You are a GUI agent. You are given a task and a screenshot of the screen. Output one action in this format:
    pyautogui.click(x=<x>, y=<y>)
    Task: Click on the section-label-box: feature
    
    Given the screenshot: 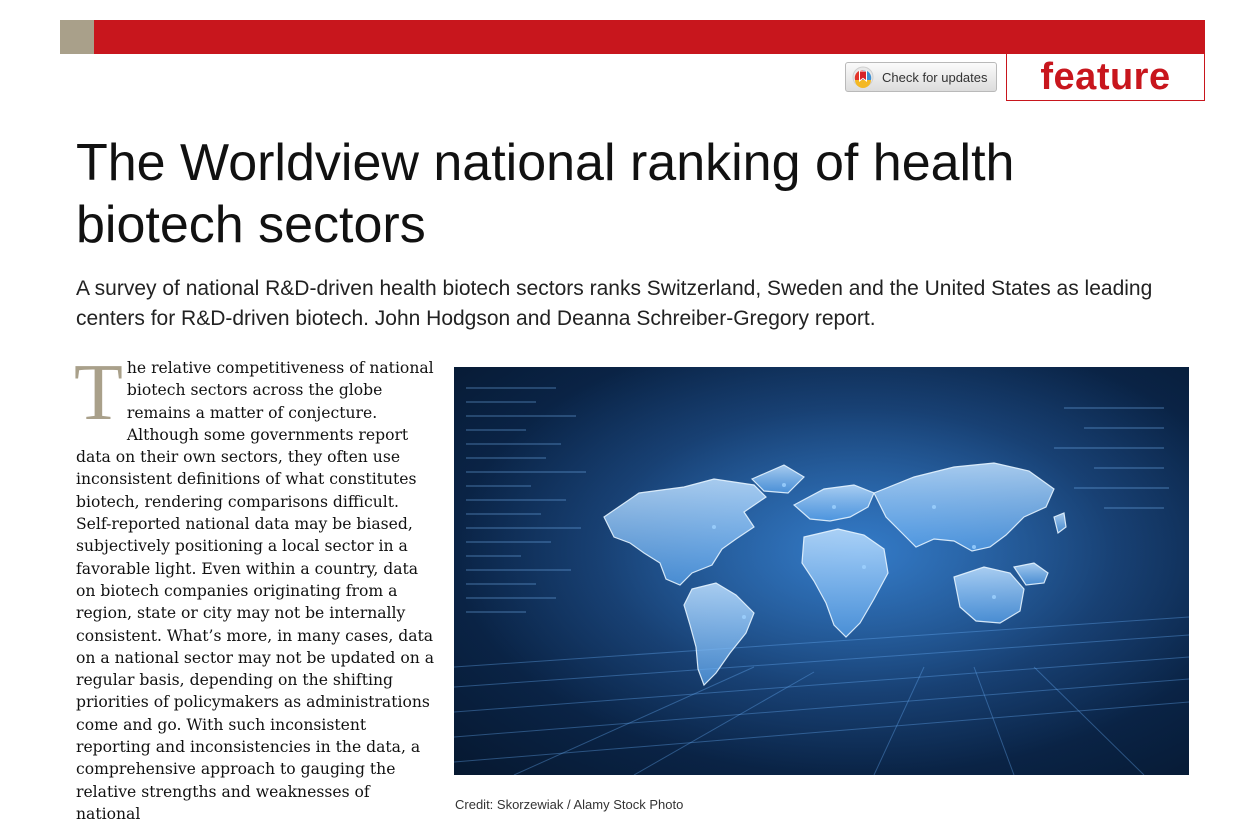 What is the action you would take?
    pyautogui.click(x=1105, y=77)
    